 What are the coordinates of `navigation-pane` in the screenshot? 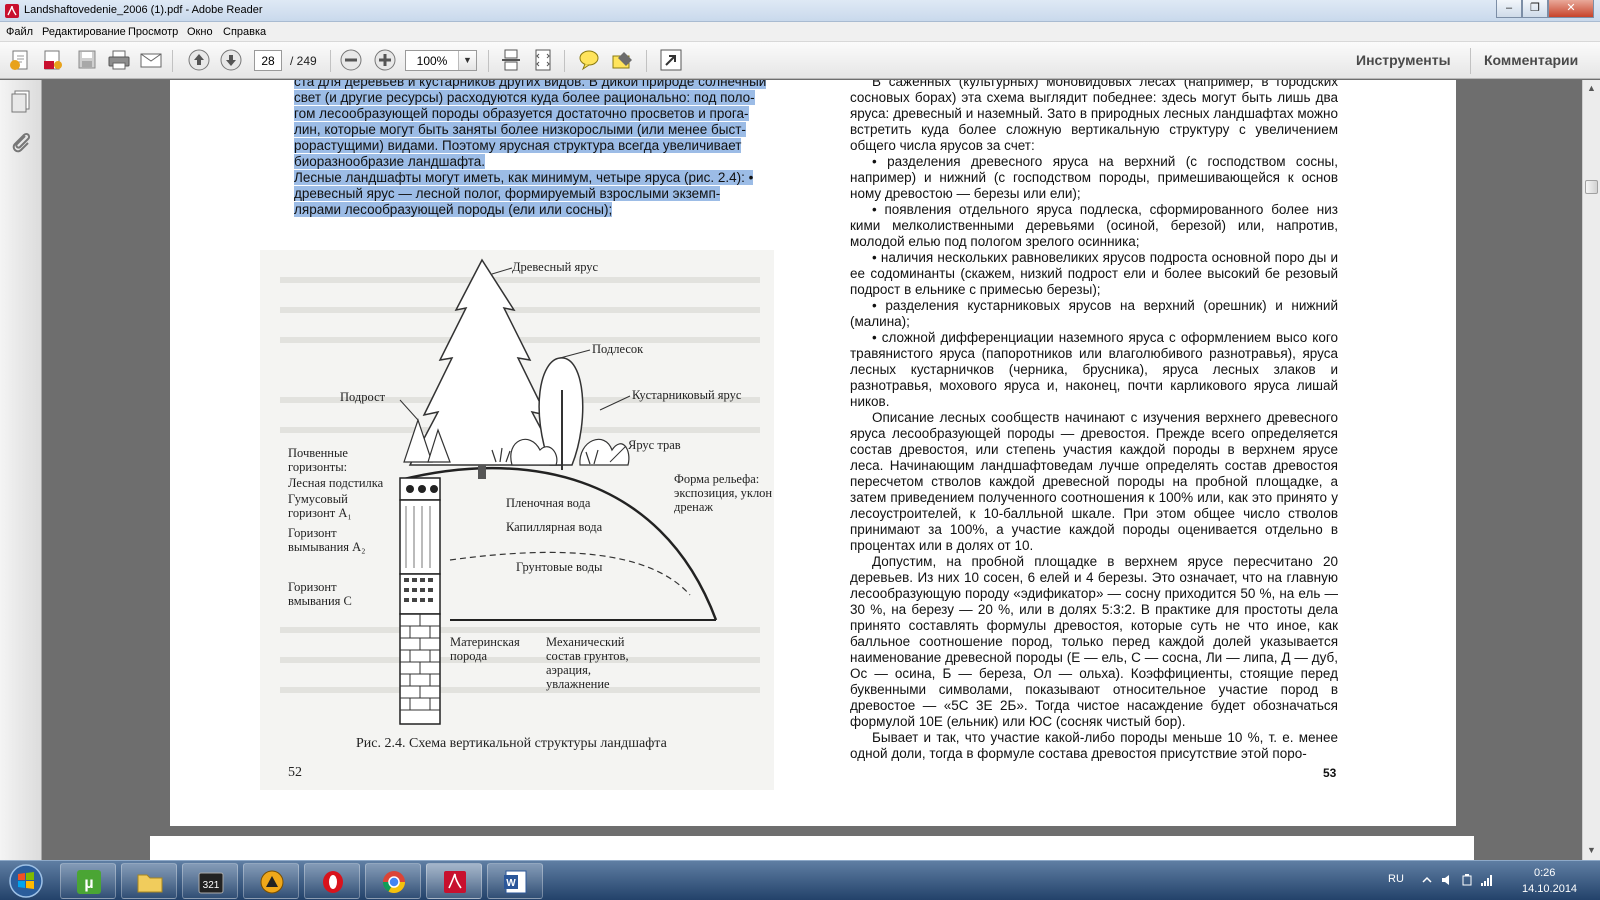 It's located at (21, 470).